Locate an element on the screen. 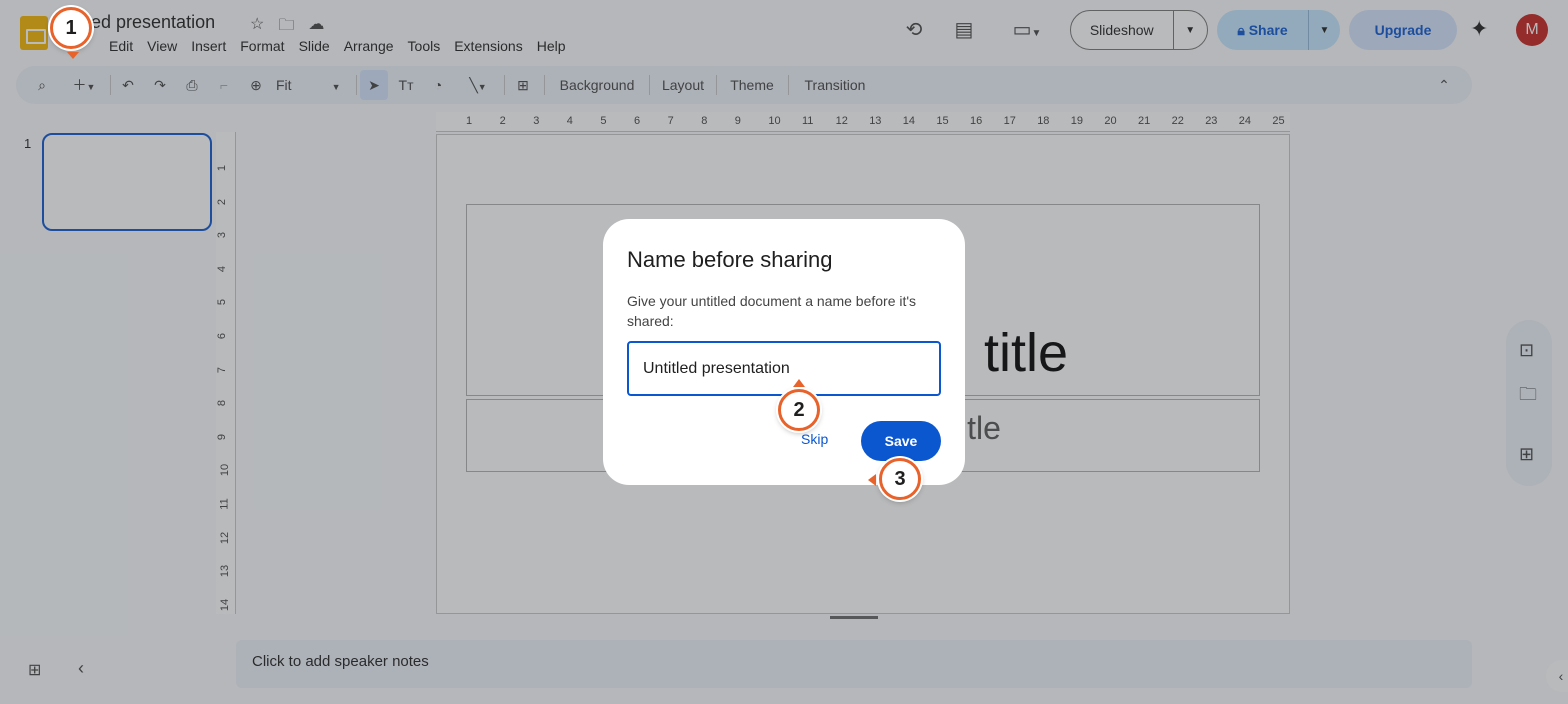  document-name-input is located at coordinates (784, 368).